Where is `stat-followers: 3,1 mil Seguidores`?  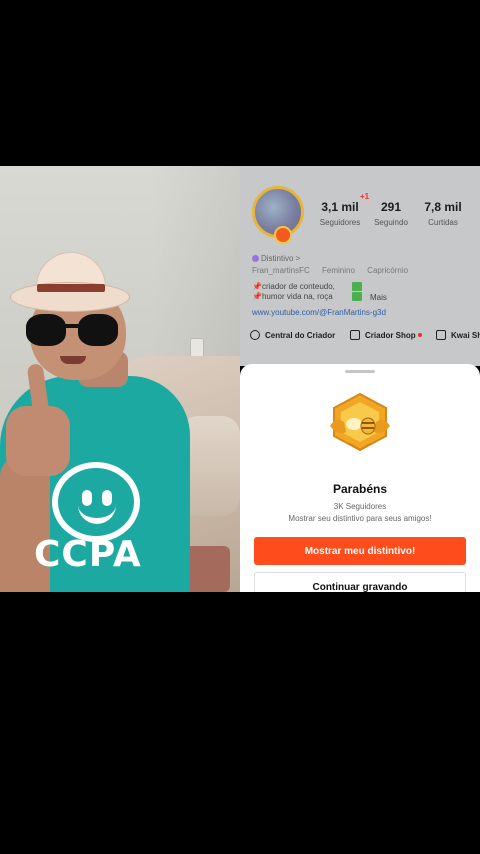
stat-followers: 3,1 mil Seguidores is located at coordinates (340, 213).